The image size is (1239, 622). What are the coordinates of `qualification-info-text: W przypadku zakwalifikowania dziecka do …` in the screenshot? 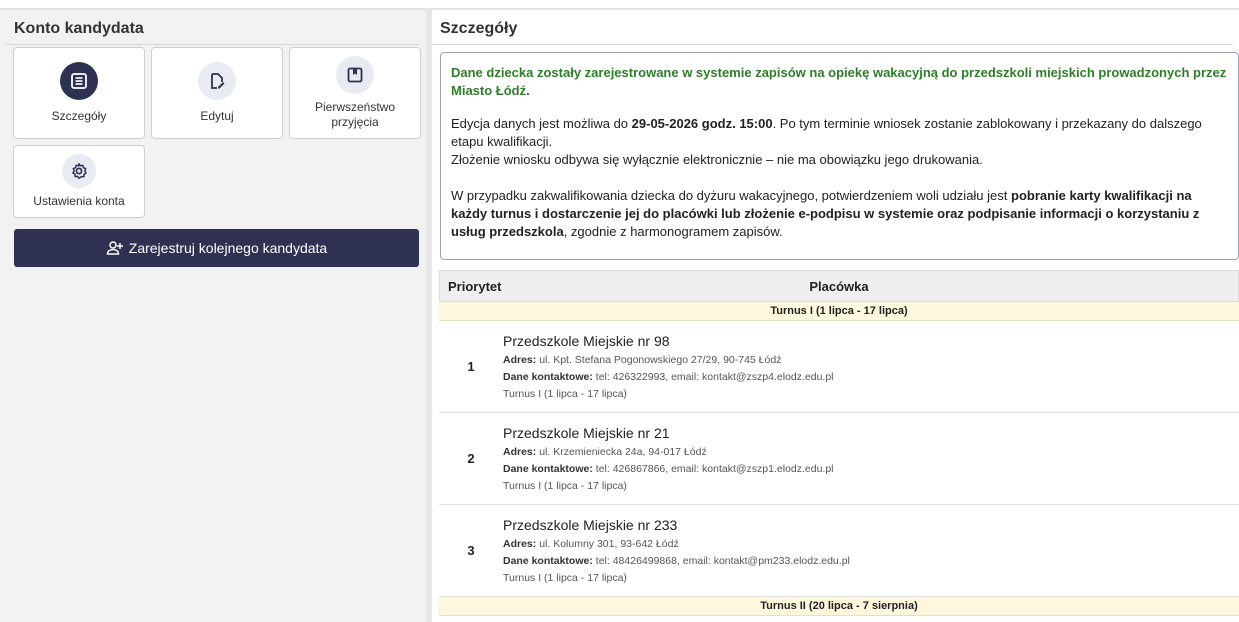 It's located at (825, 213).